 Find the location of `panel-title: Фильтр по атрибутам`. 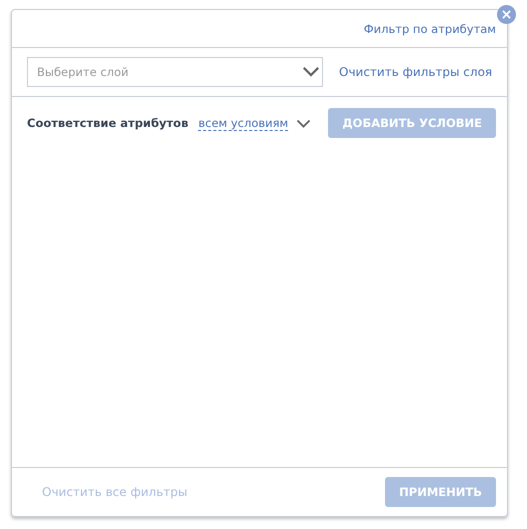

panel-title: Фильтр по атрибутам is located at coordinates (430, 29).